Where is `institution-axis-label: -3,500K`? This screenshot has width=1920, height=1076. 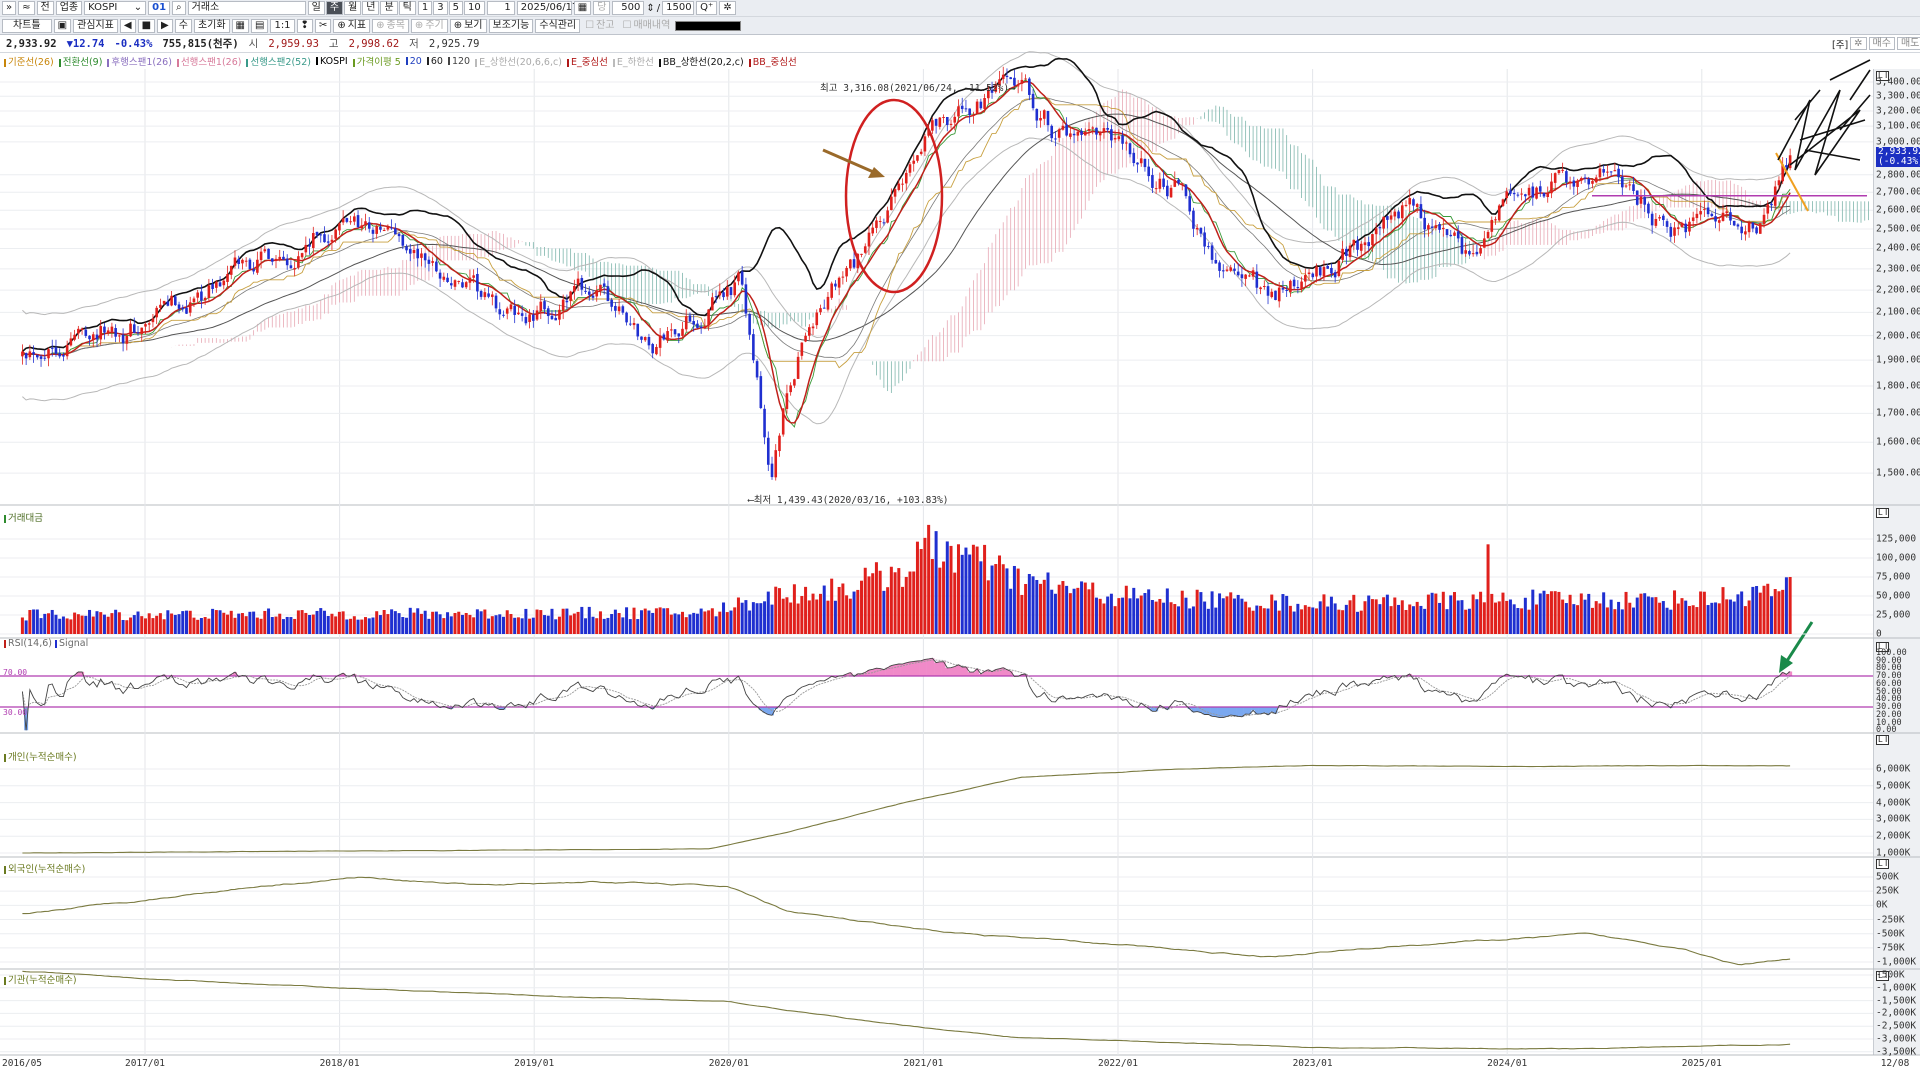 institution-axis-label: -3,500K is located at coordinates (1896, 1052).